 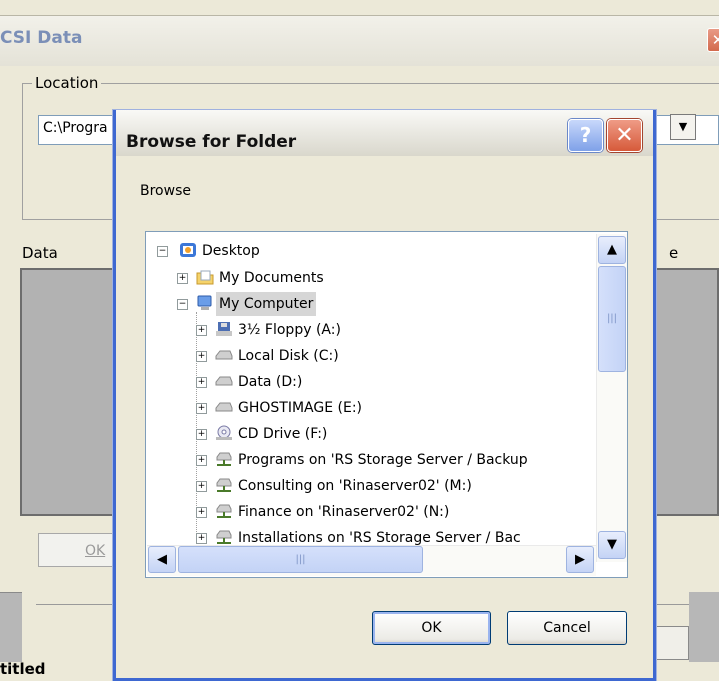 I want to click on tree-item-label: Finance on 'Rinaserver02' (N:), so click(x=344, y=512).